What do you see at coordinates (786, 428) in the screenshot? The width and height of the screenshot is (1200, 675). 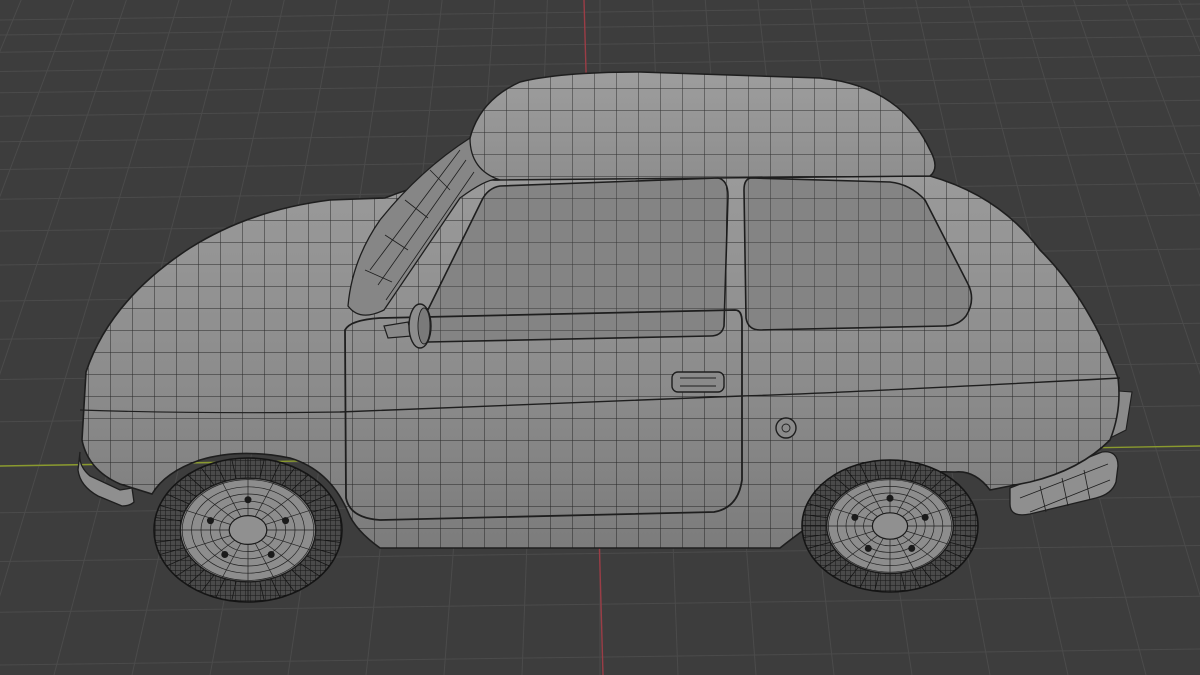 I see `fuel-cap` at bounding box center [786, 428].